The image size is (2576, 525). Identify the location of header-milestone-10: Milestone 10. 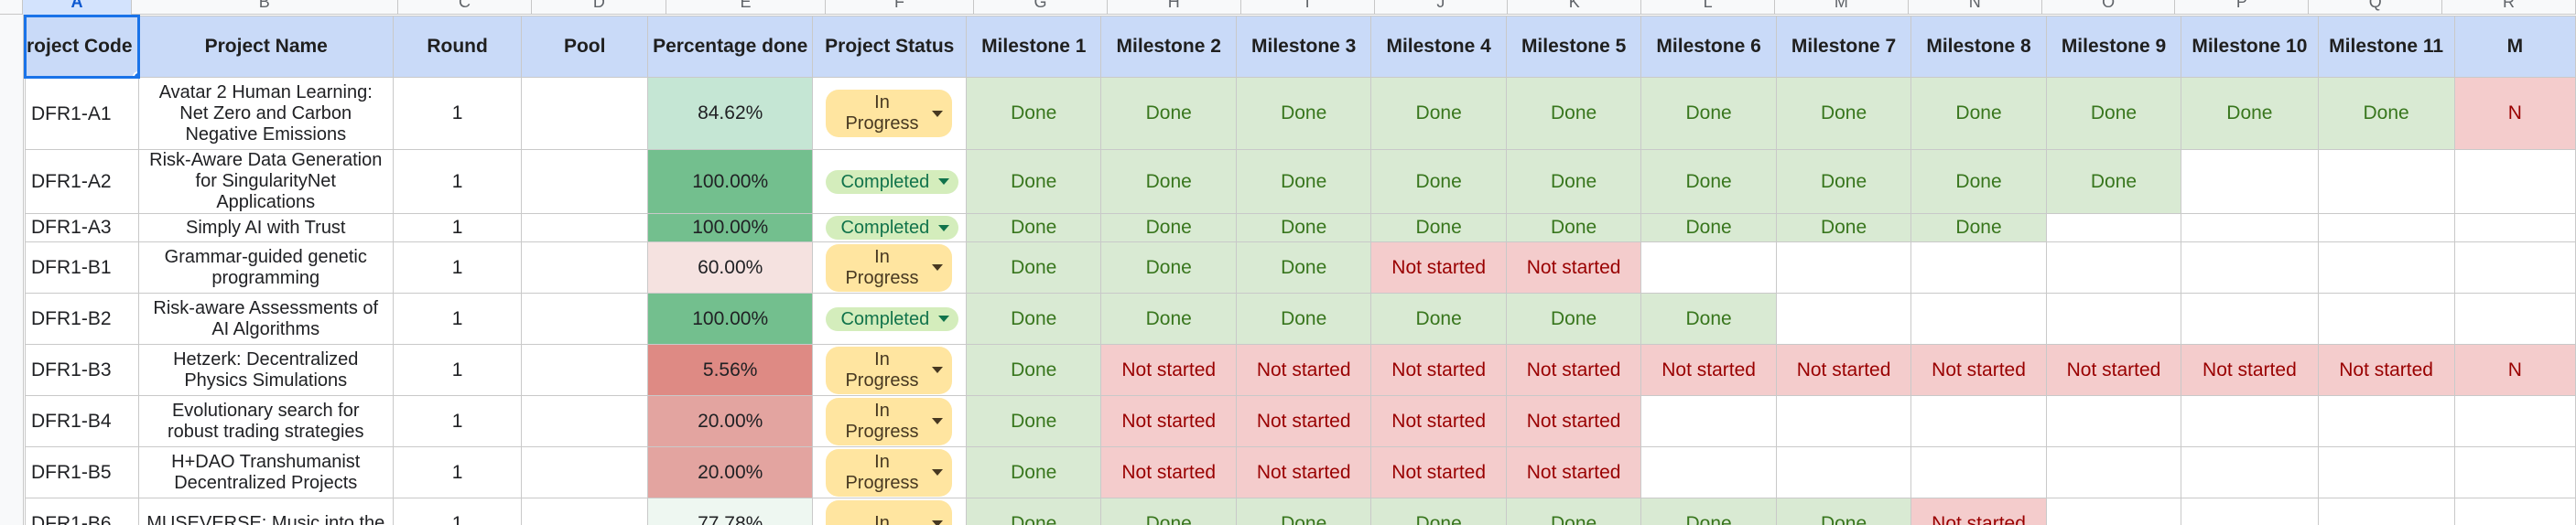
(2250, 47).